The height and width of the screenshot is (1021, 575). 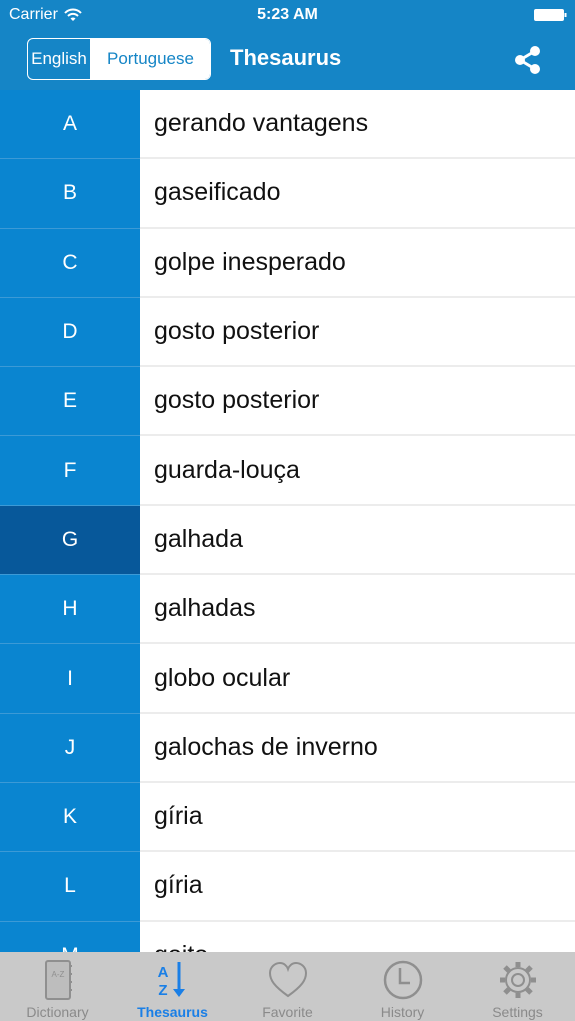 What do you see at coordinates (70, 610) in the screenshot?
I see `index-letter: H` at bounding box center [70, 610].